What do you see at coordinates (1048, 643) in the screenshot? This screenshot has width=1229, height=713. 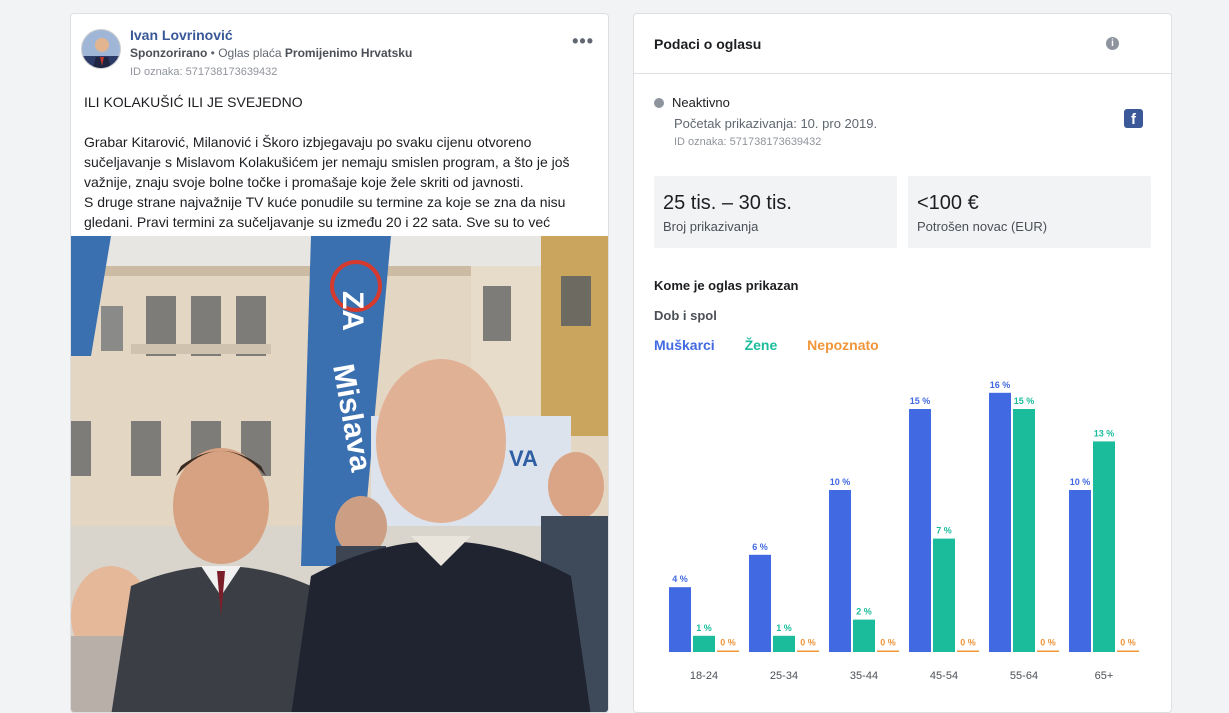 I see `bar-label-unknown-55-64: 0 %` at bounding box center [1048, 643].